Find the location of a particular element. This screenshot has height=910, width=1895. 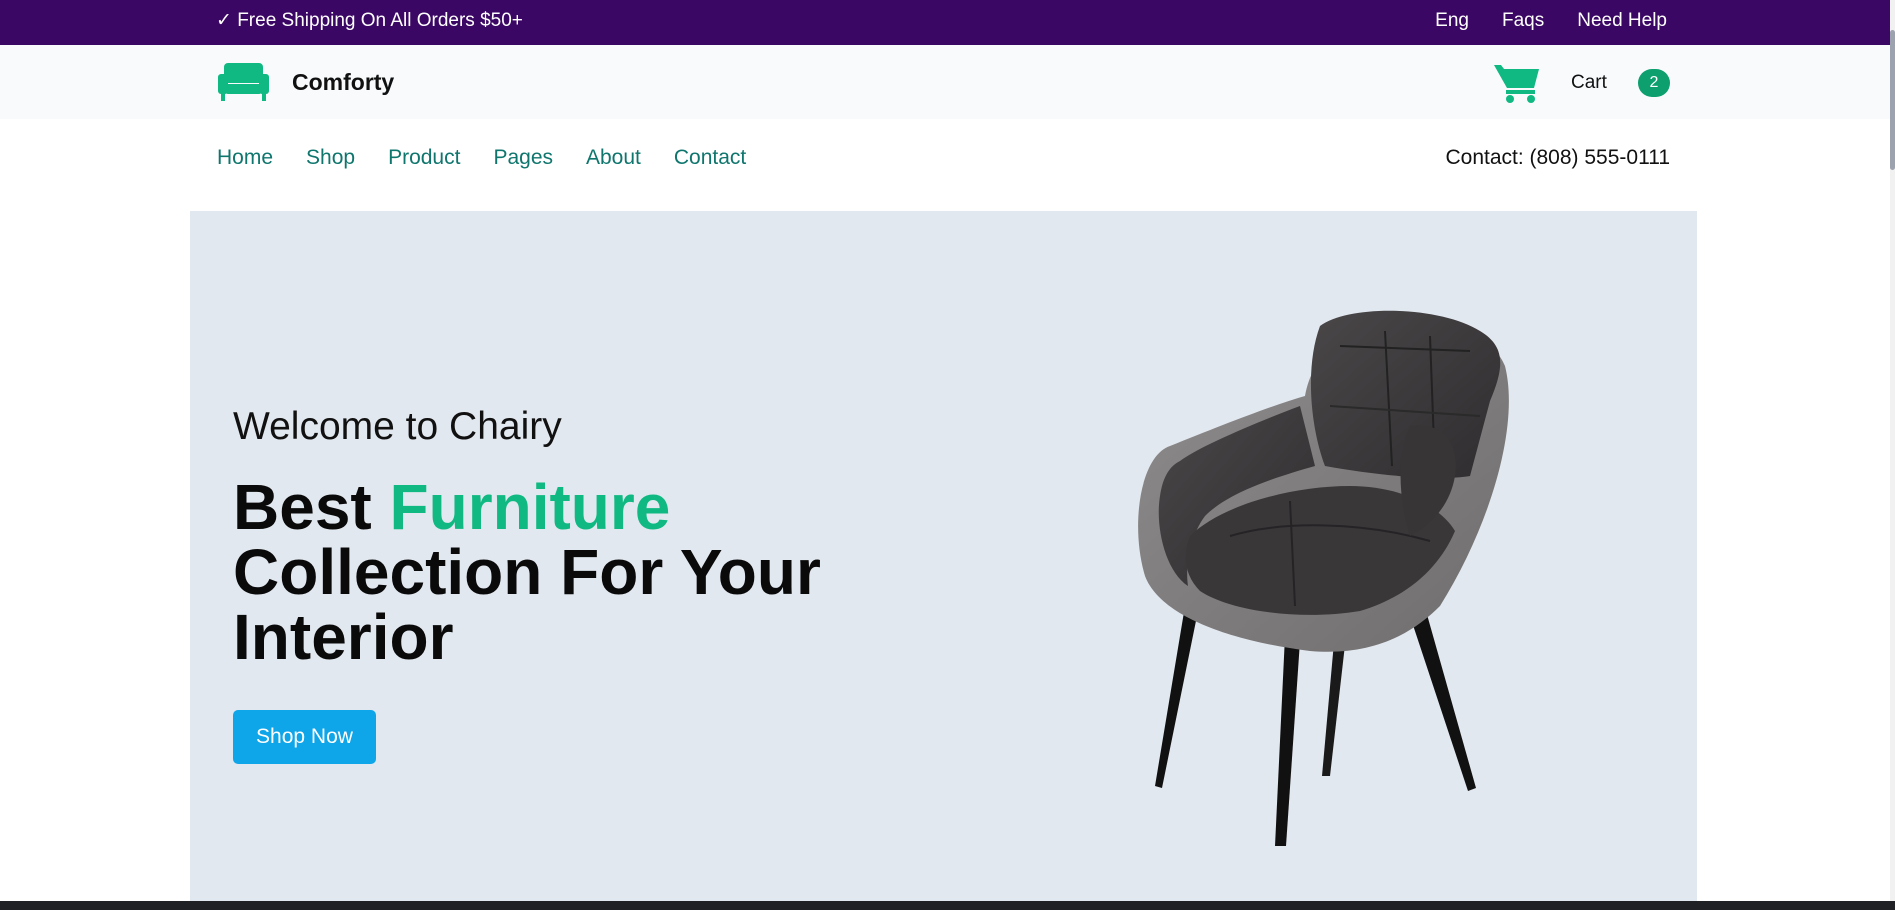

nav-item-about: About is located at coordinates (613, 158).